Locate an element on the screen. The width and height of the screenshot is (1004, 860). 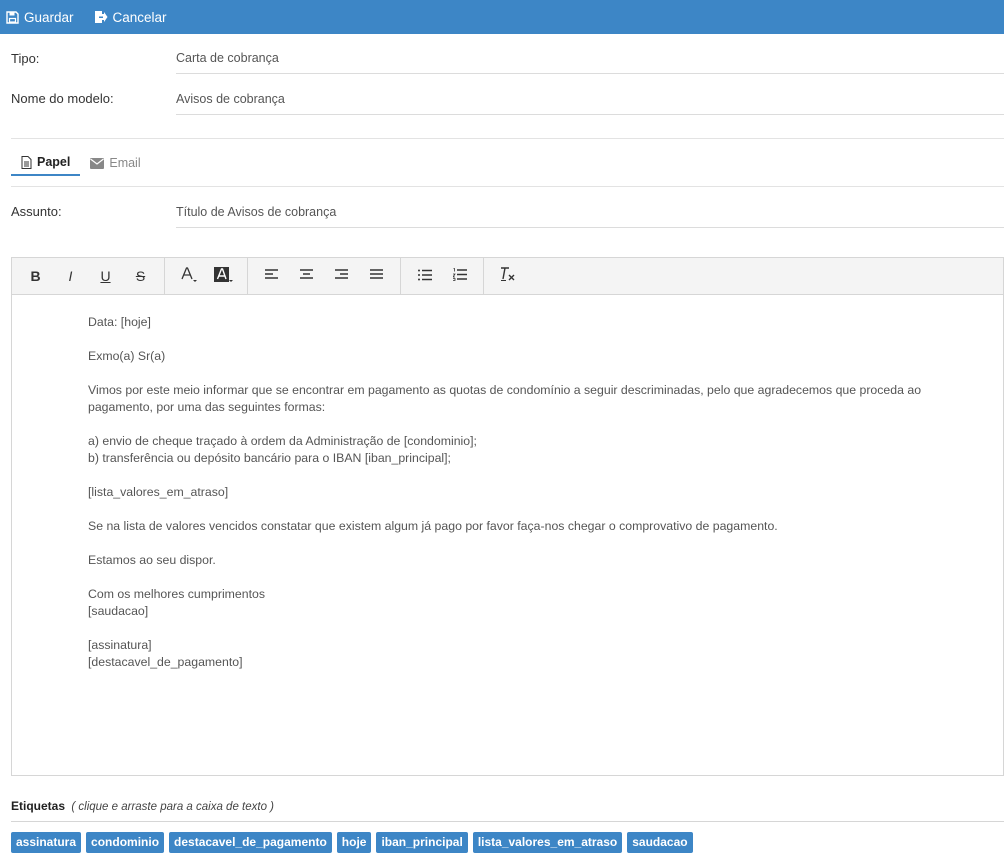
sign-out-icon is located at coordinates (101, 17).